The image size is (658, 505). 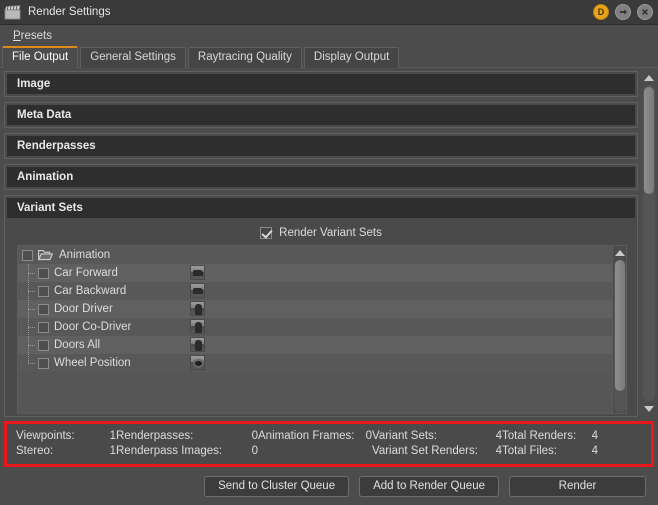 I want to click on tab-raytracing-quality: Raytracing Quality, so click(x=244, y=57).